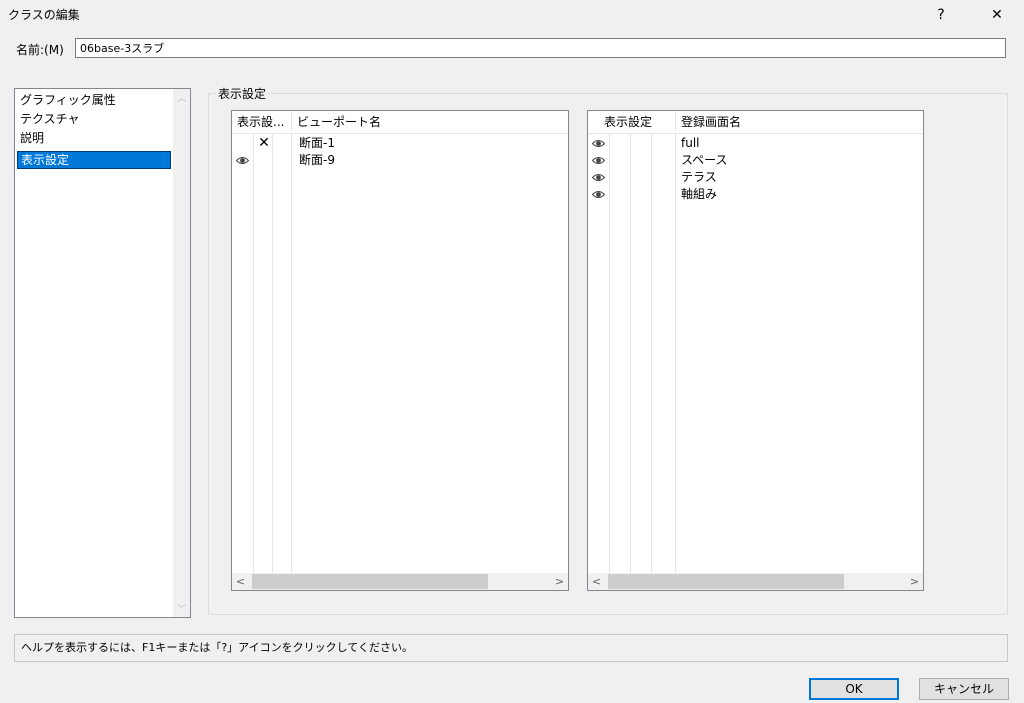  I want to click on category-item-graphic-attributes: グラフィック属性, so click(94, 100).